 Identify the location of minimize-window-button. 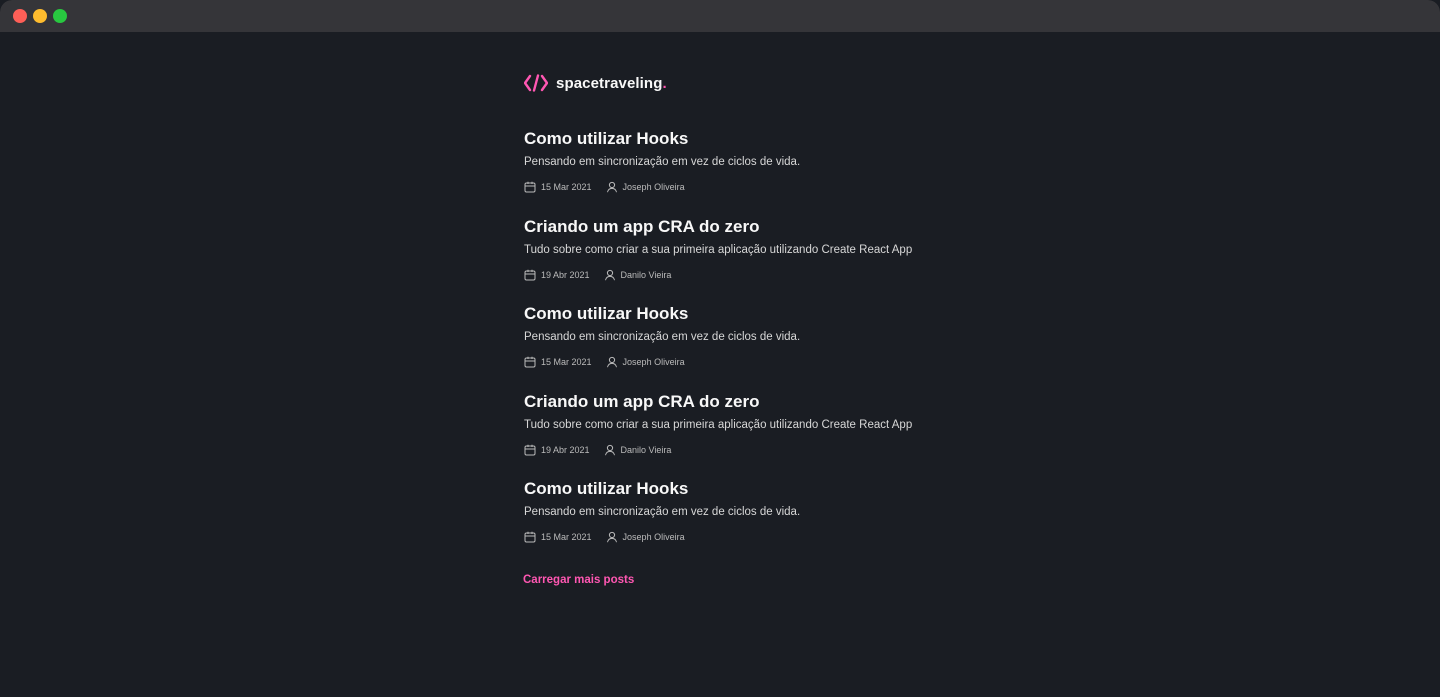
(40, 16).